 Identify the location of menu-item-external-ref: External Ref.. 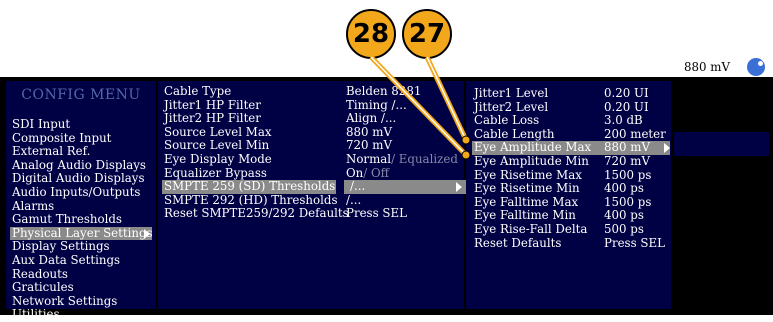
(81, 151).